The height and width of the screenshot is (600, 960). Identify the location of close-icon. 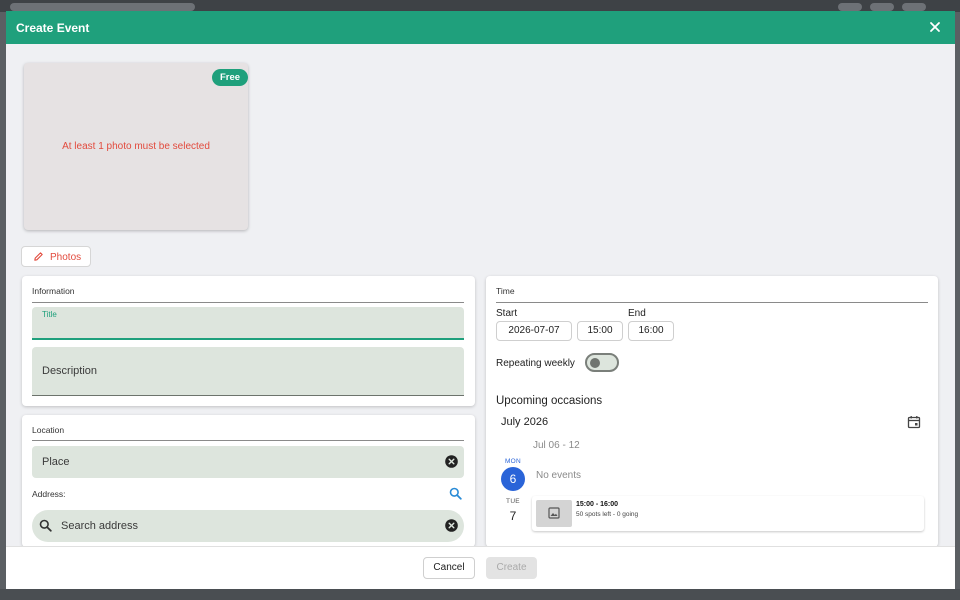
(935, 27).